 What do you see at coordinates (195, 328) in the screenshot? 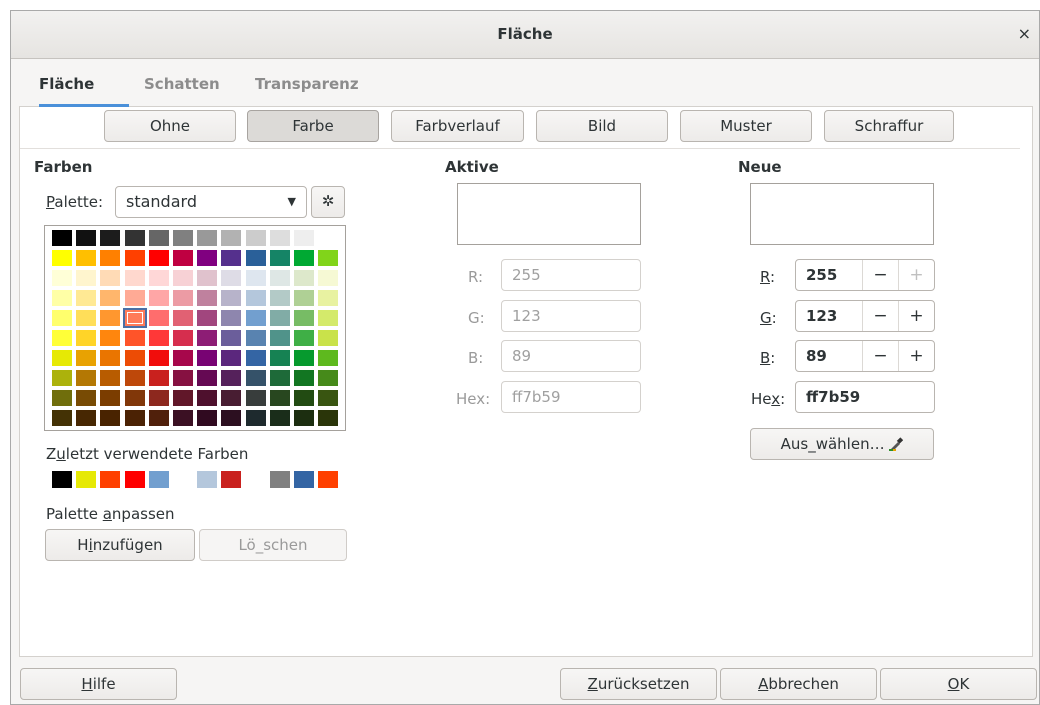
I see `color-palette-grid` at bounding box center [195, 328].